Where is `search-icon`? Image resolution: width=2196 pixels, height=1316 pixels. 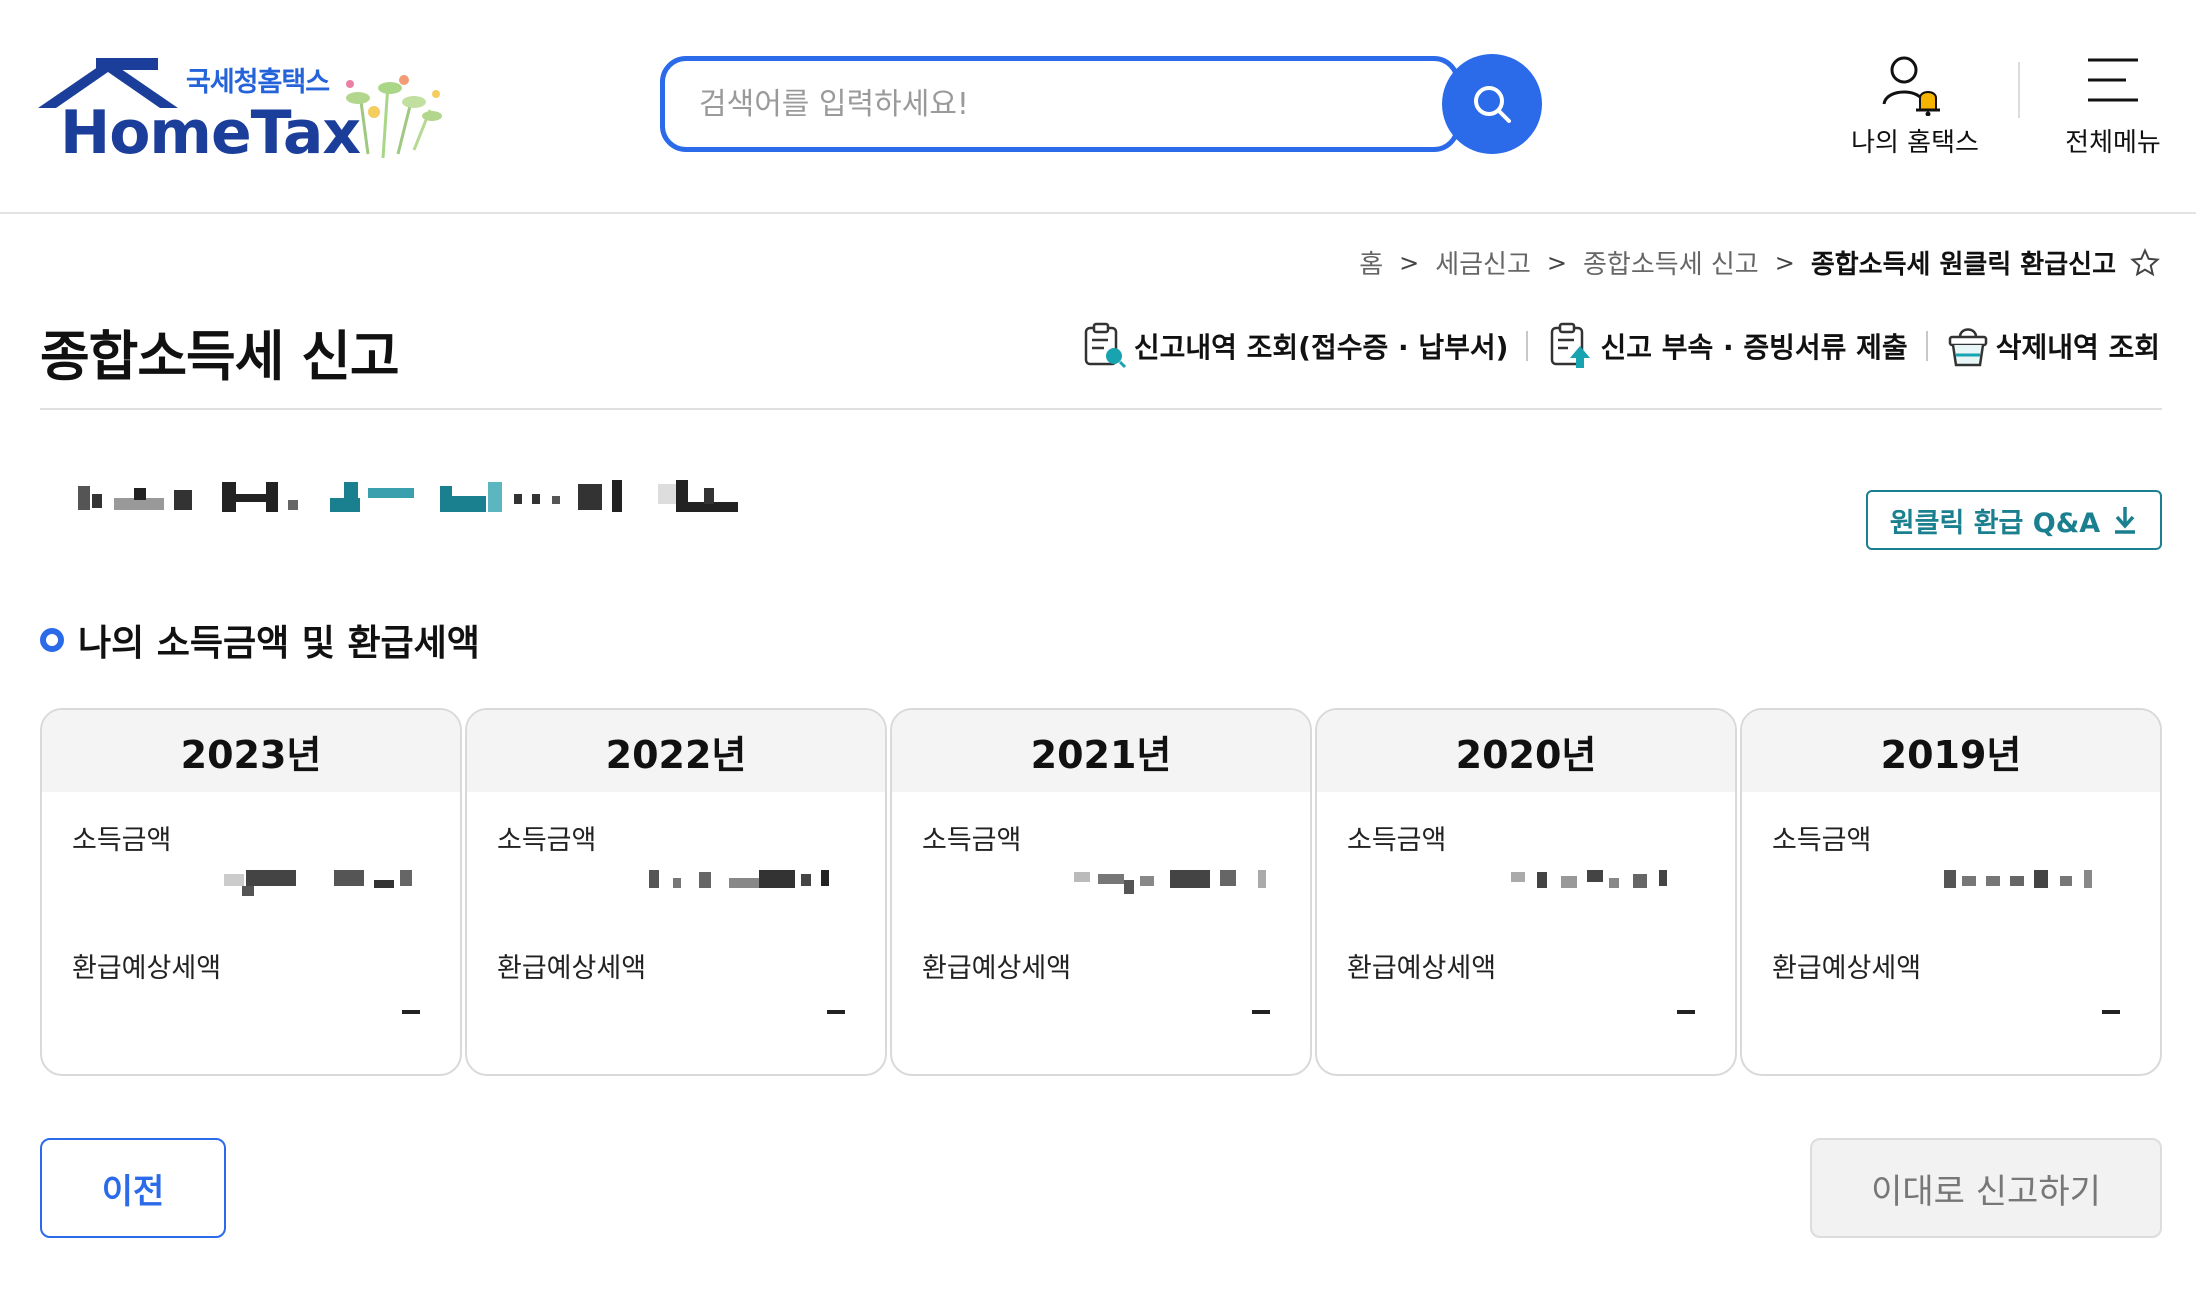 search-icon is located at coordinates (1492, 104).